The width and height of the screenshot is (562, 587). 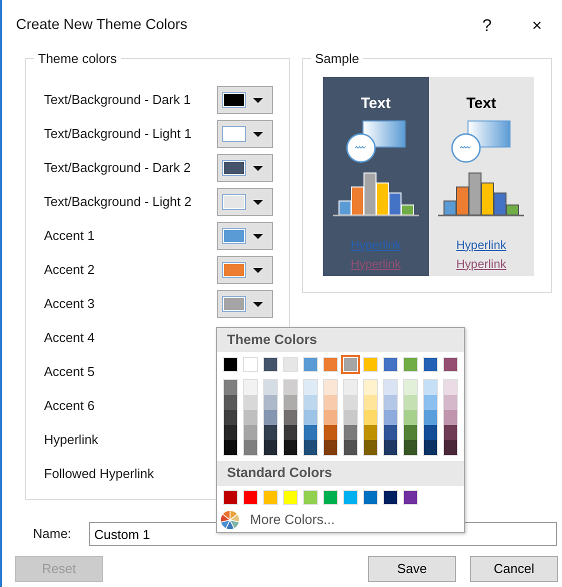 I want to click on dialog-button: Cancel, so click(x=514, y=569).